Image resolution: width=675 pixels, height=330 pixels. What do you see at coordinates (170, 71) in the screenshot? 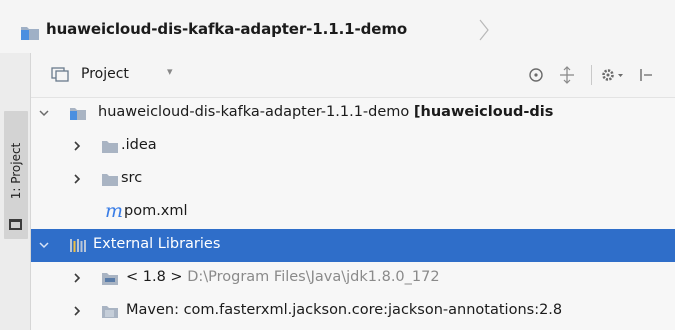
I see `chevron-down-icon: ▾` at bounding box center [170, 71].